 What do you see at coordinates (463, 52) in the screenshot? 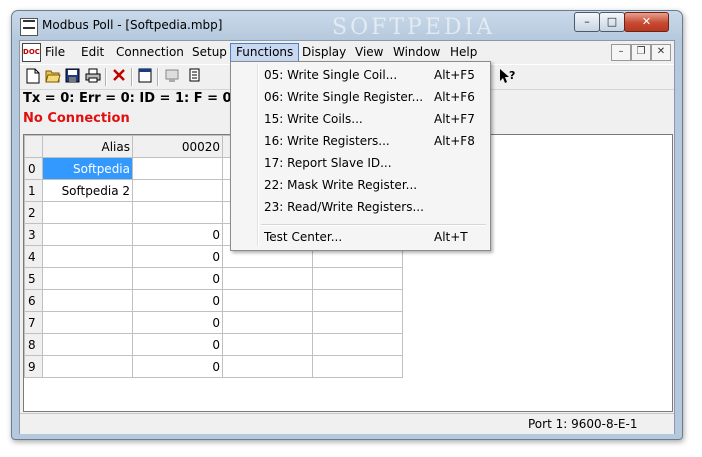
I see `menu-help: Help` at bounding box center [463, 52].